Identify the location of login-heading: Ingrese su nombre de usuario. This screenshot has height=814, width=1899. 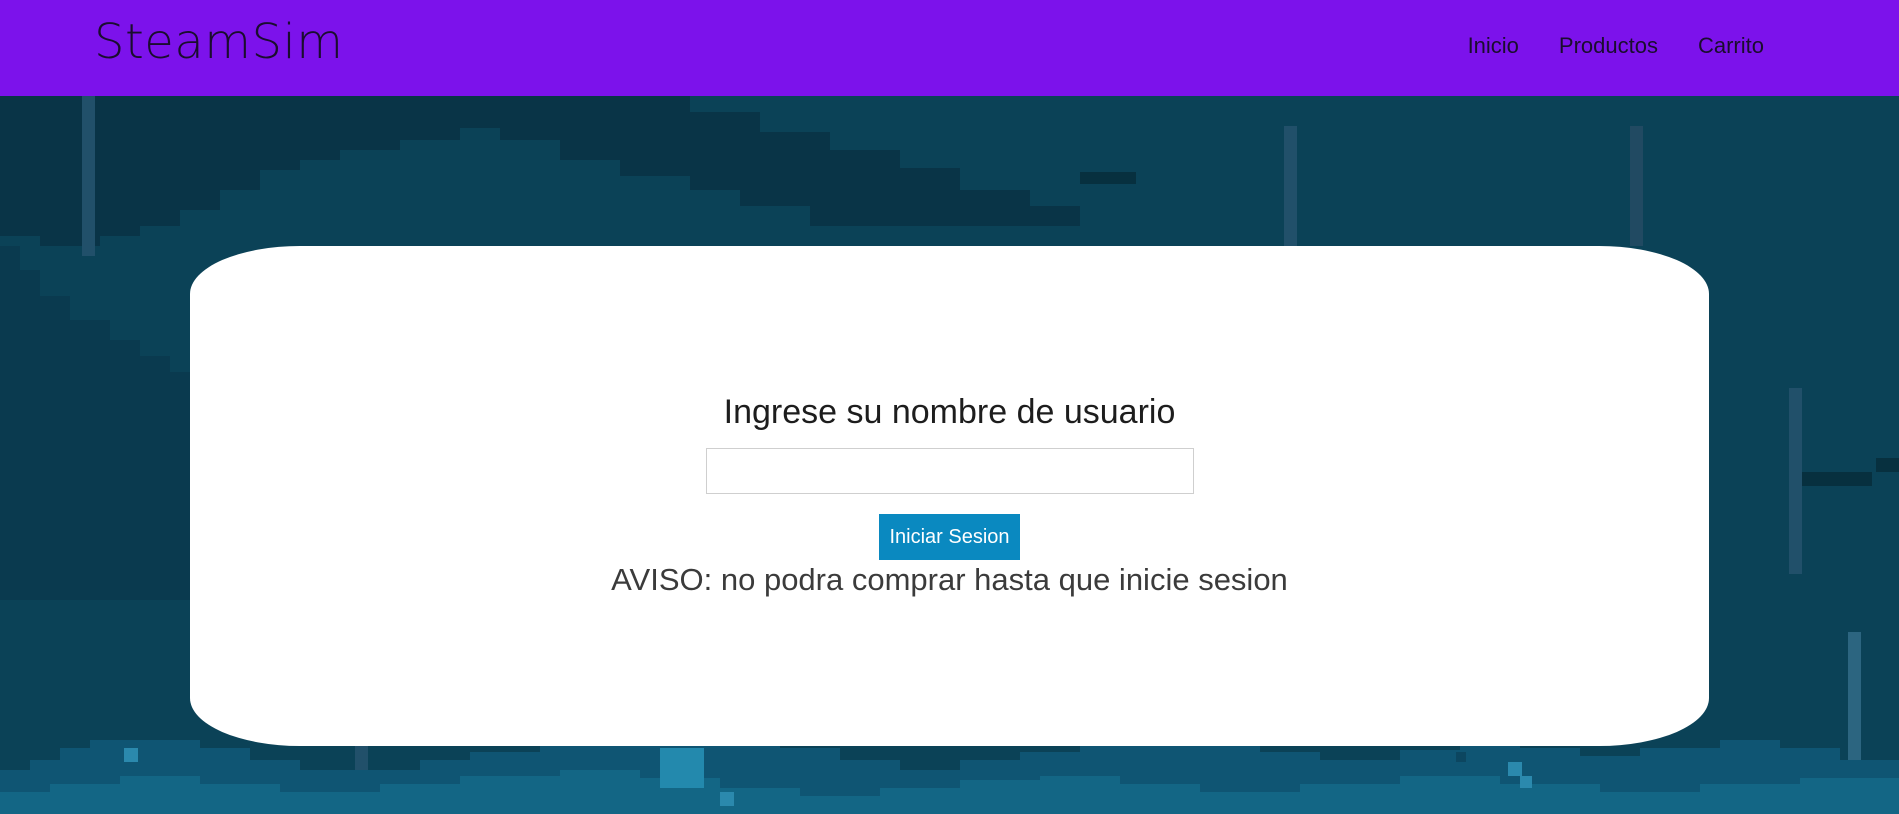
(949, 412).